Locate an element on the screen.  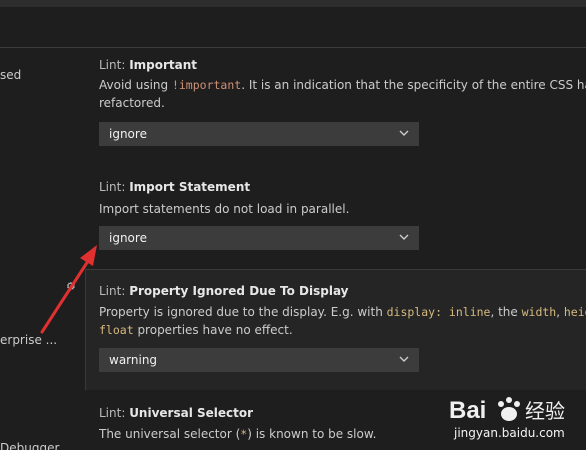
svg-text: Bai is located at coordinates (467, 410).